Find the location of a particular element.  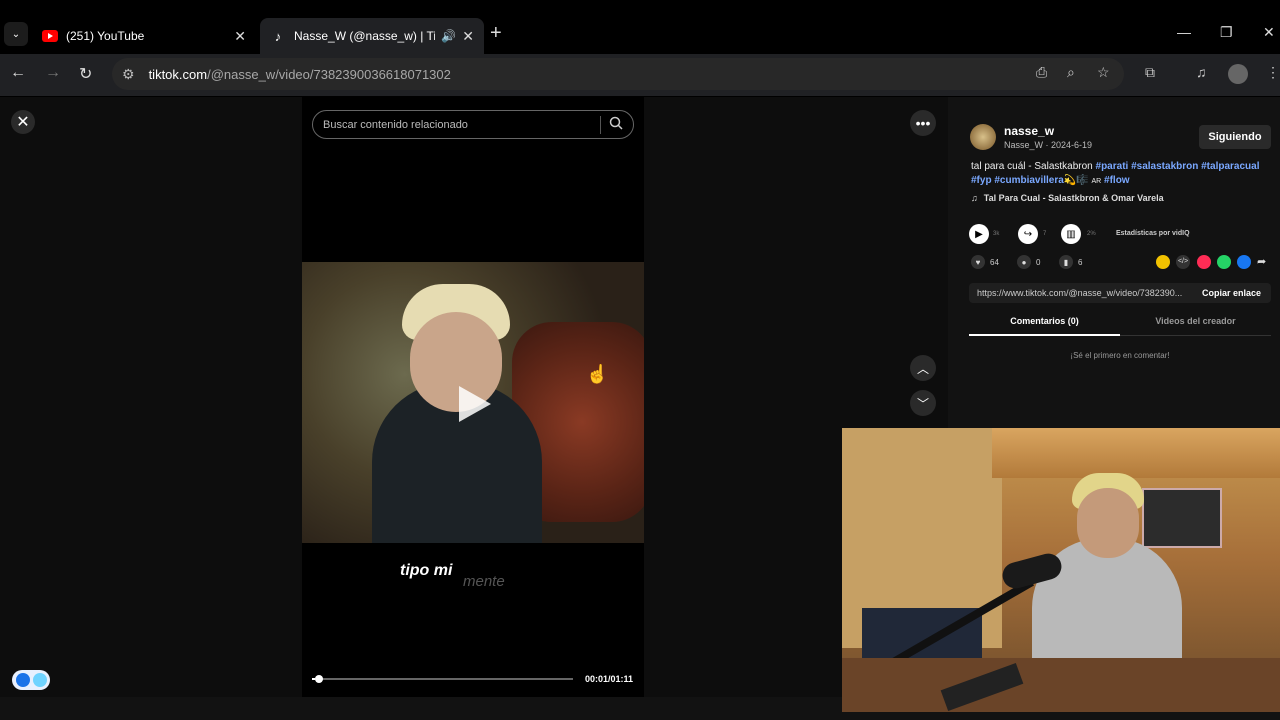

webcam-scene-head is located at coordinates (1108, 523).